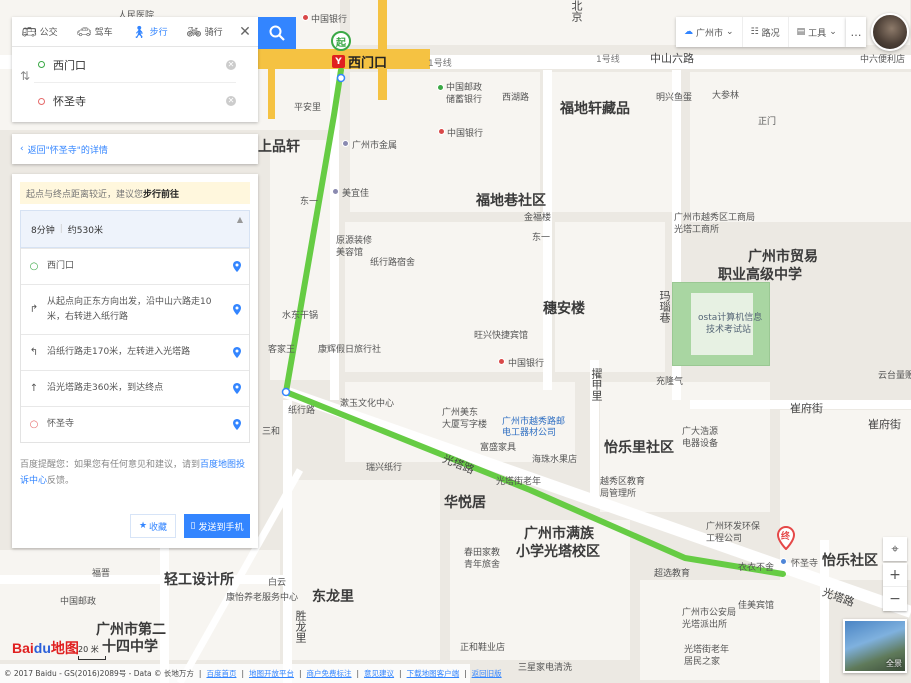 The height and width of the screenshot is (683, 911). Describe the element at coordinates (756, 566) in the screenshot. I see `poi-yiyou: 衣衣不舍` at that location.